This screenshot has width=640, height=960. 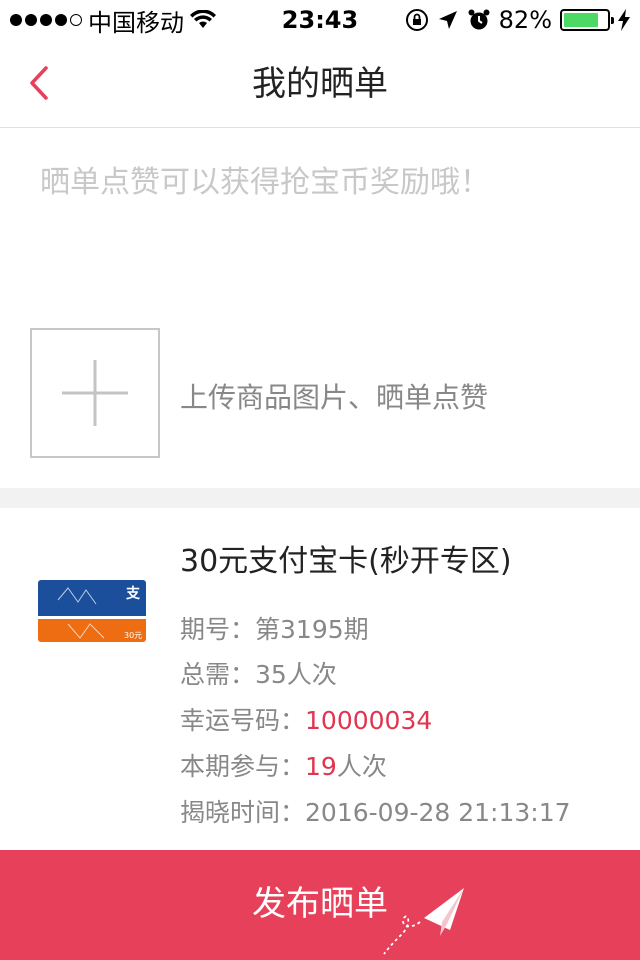 I want to click on alarm-clock-icon, so click(x=479, y=19).